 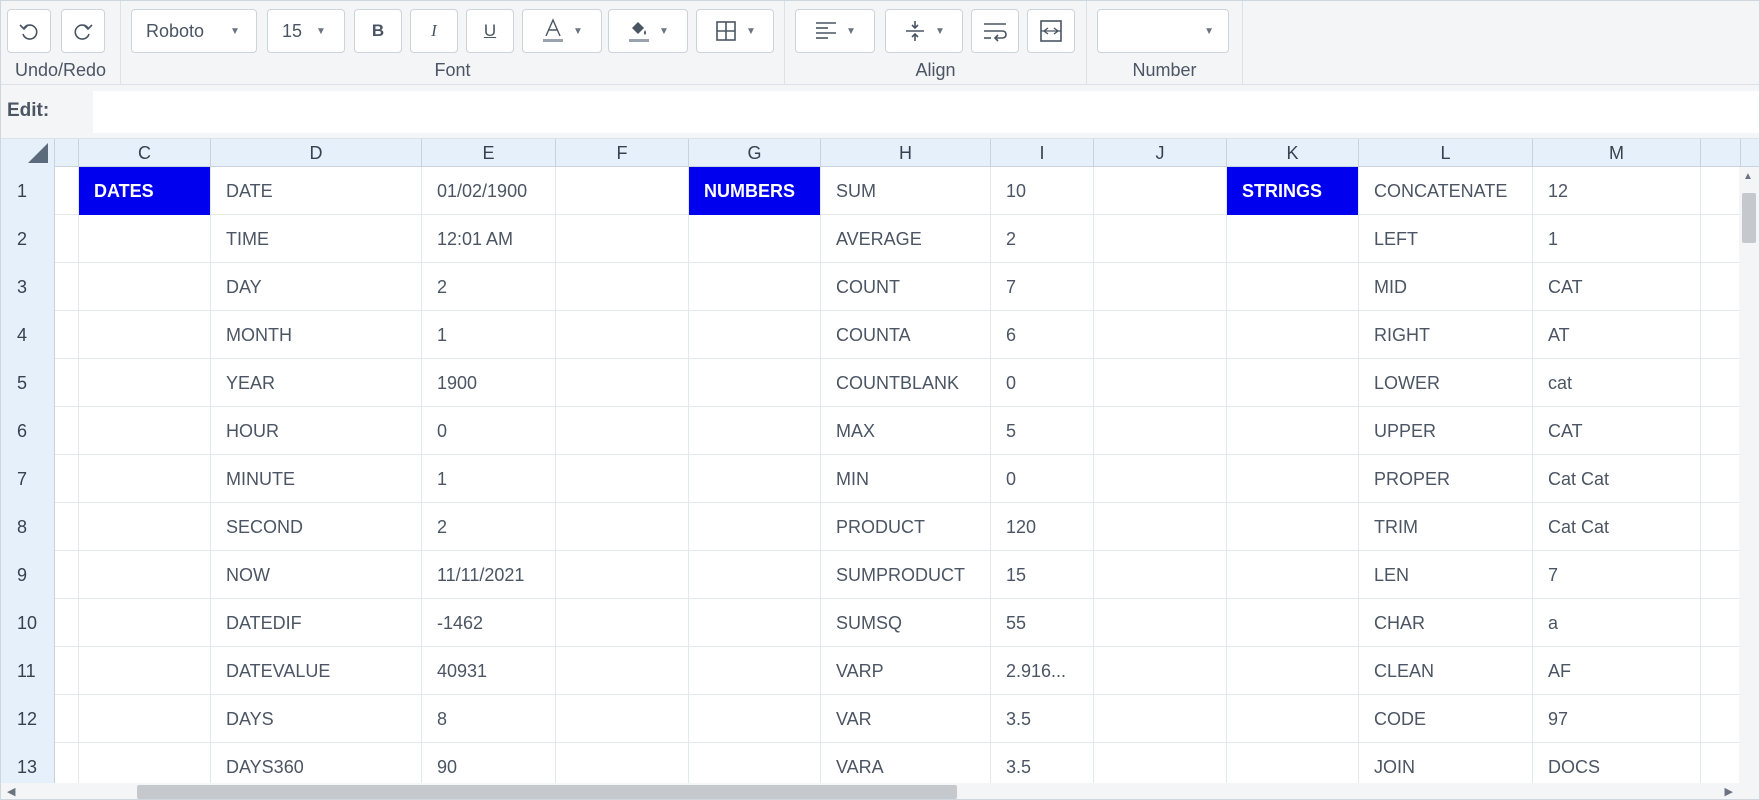 What do you see at coordinates (28, 527) in the screenshot?
I see `row-header: 8` at bounding box center [28, 527].